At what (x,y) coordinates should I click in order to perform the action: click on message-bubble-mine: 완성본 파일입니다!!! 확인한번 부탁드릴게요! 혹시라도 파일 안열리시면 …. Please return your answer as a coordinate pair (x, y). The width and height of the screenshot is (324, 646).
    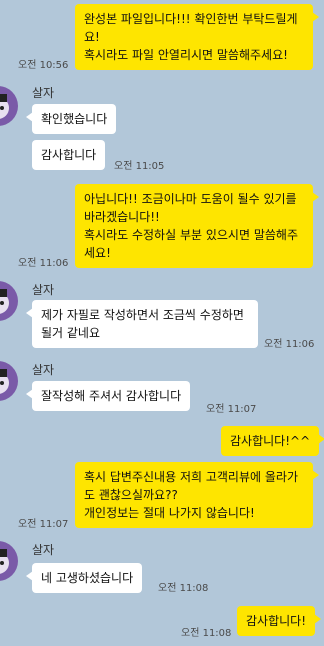
    Looking at the image, I should click on (197, 37).